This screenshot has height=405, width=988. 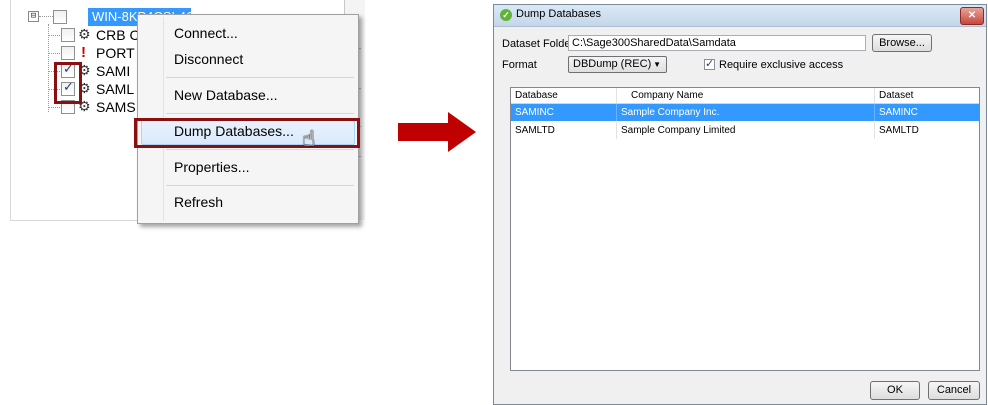 I want to click on cell-database: SAMINC, so click(x=564, y=112).